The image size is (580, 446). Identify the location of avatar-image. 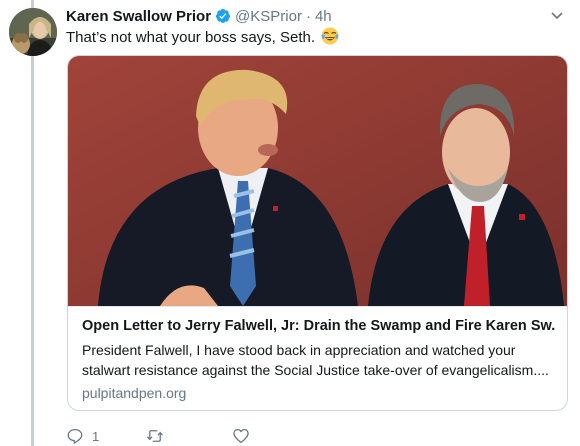
(33, 32).